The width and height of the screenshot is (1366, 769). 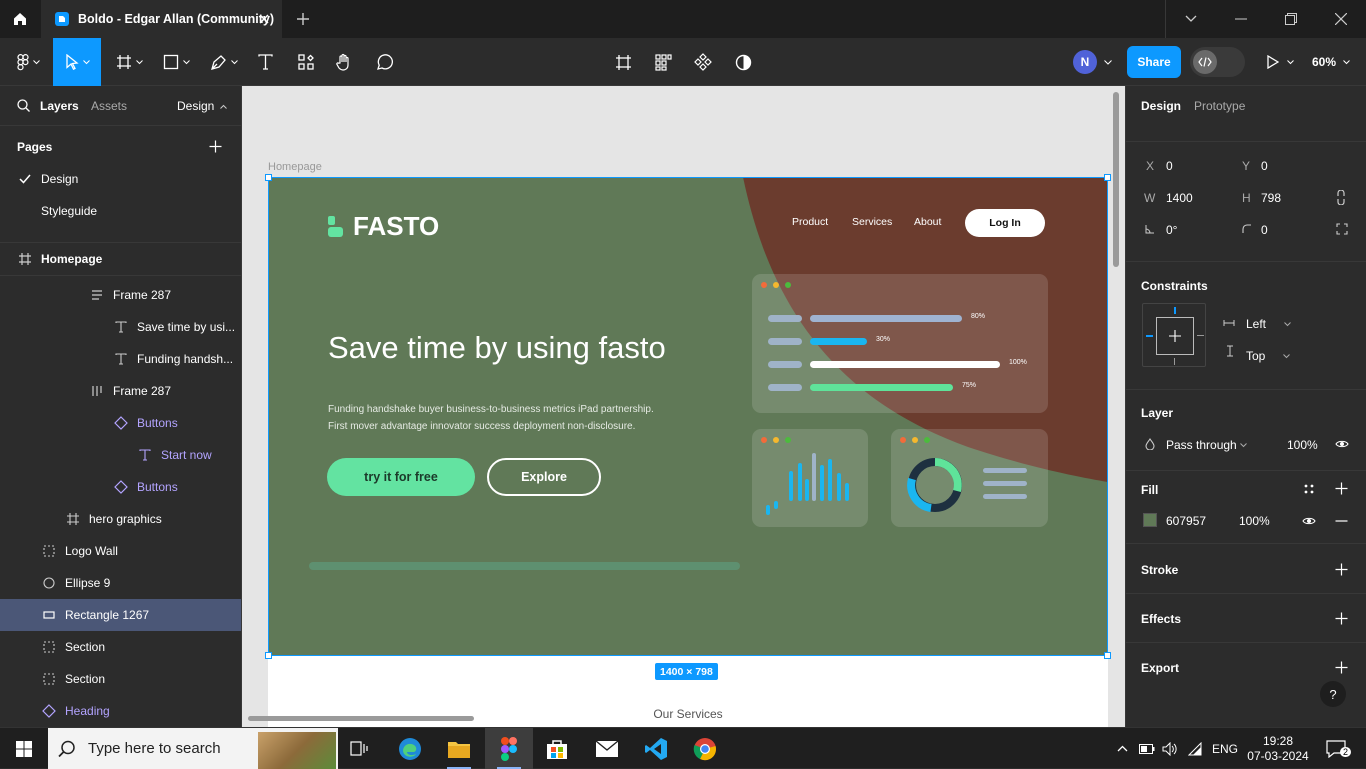 I want to click on multiplayer-dropdown, so click(x=1108, y=62).